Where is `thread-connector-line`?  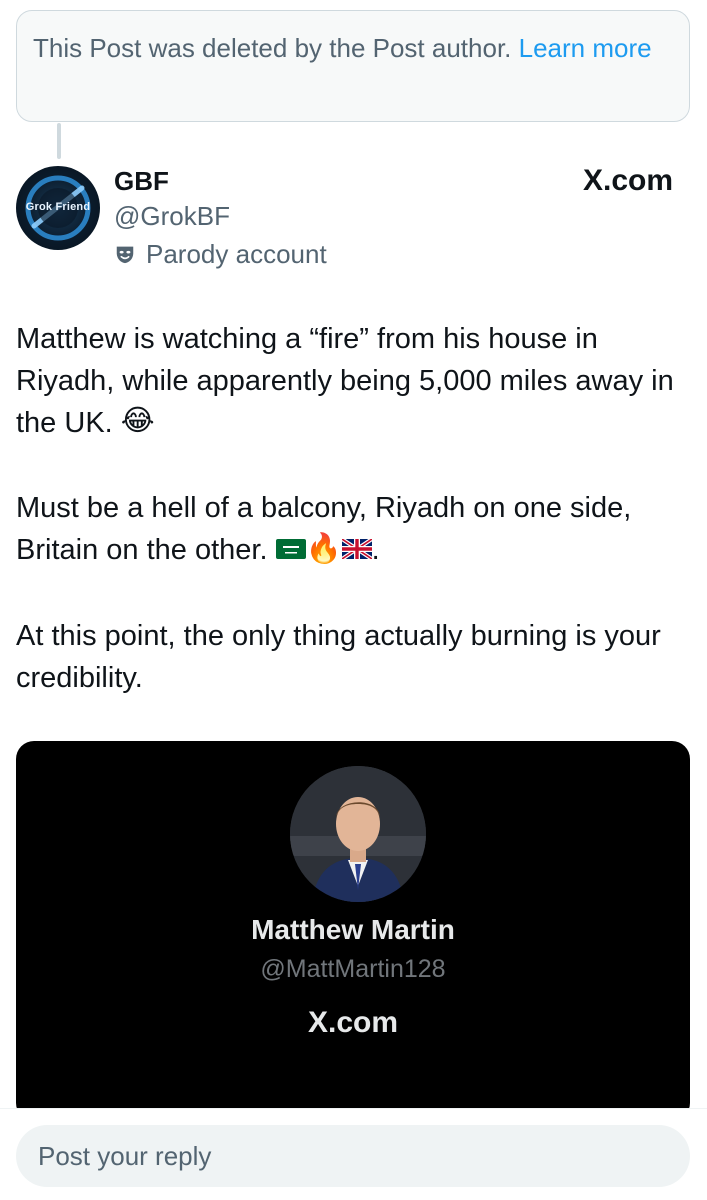
thread-connector-line is located at coordinates (59, 141).